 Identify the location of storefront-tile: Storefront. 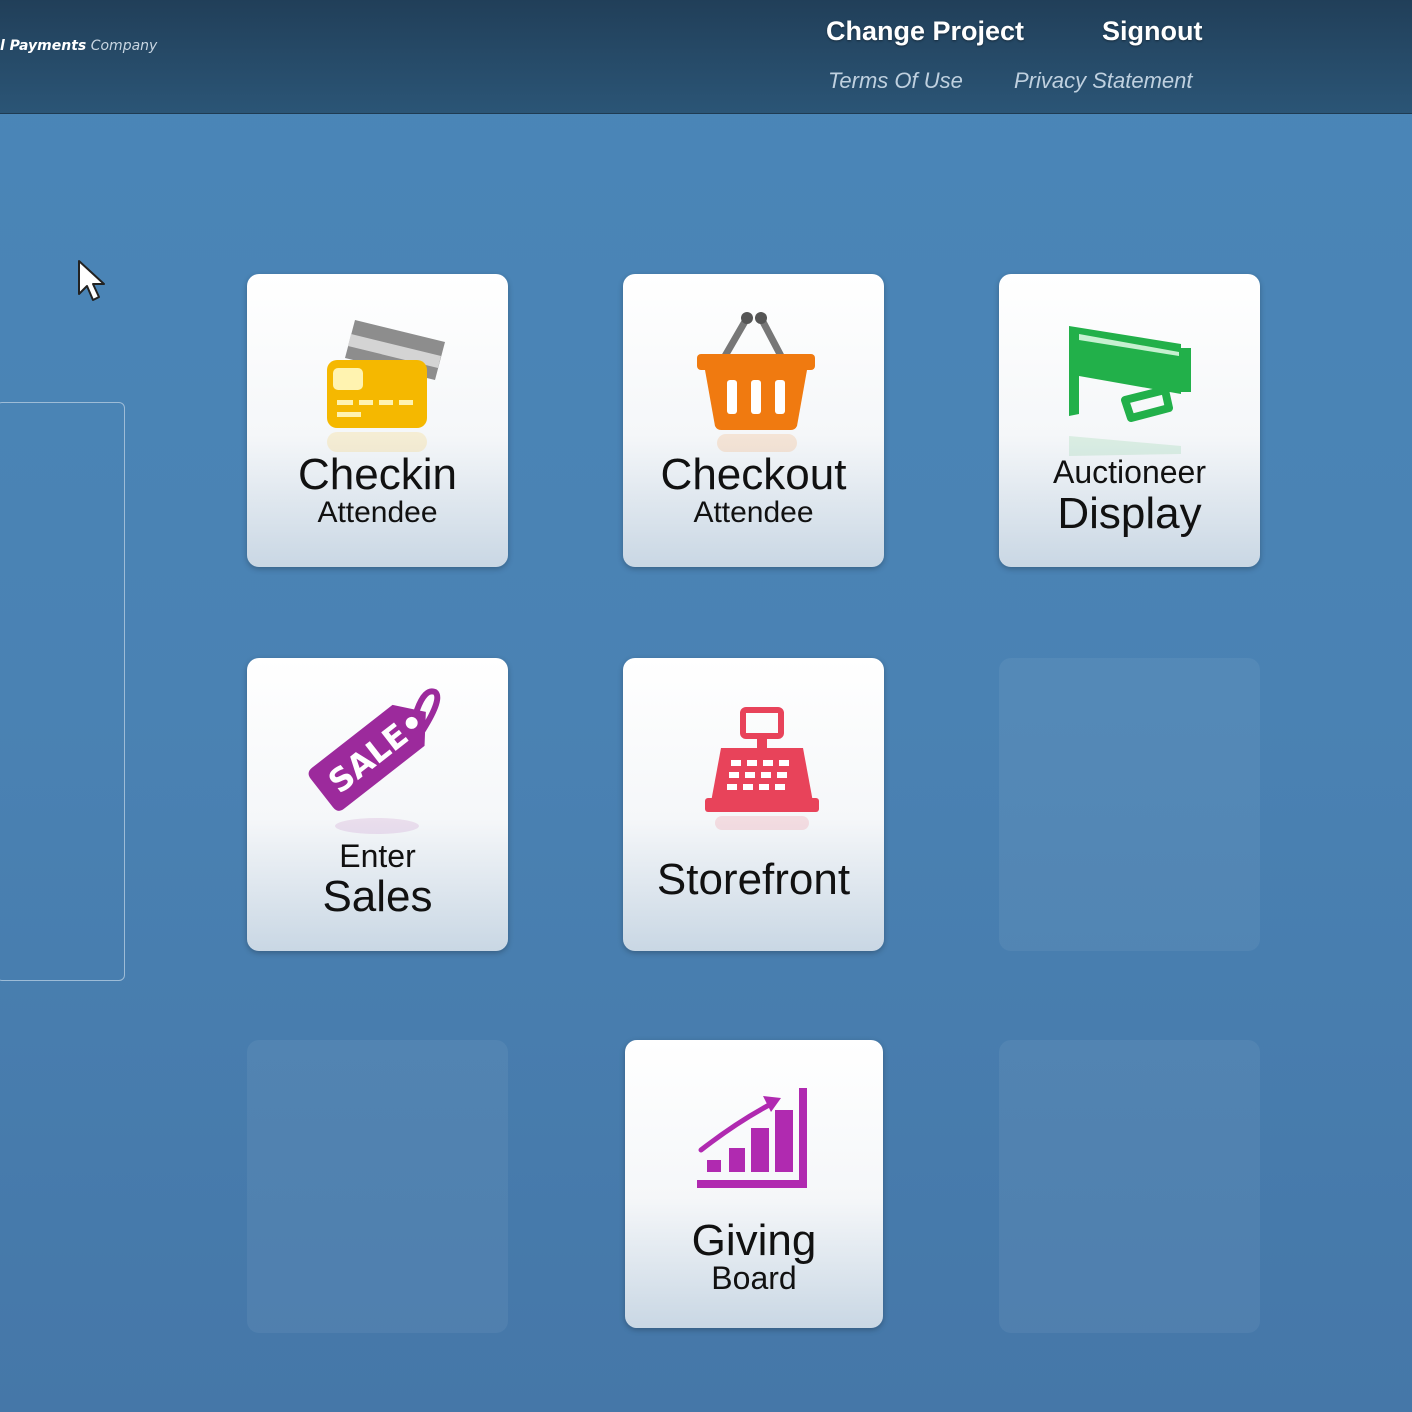
(753, 804).